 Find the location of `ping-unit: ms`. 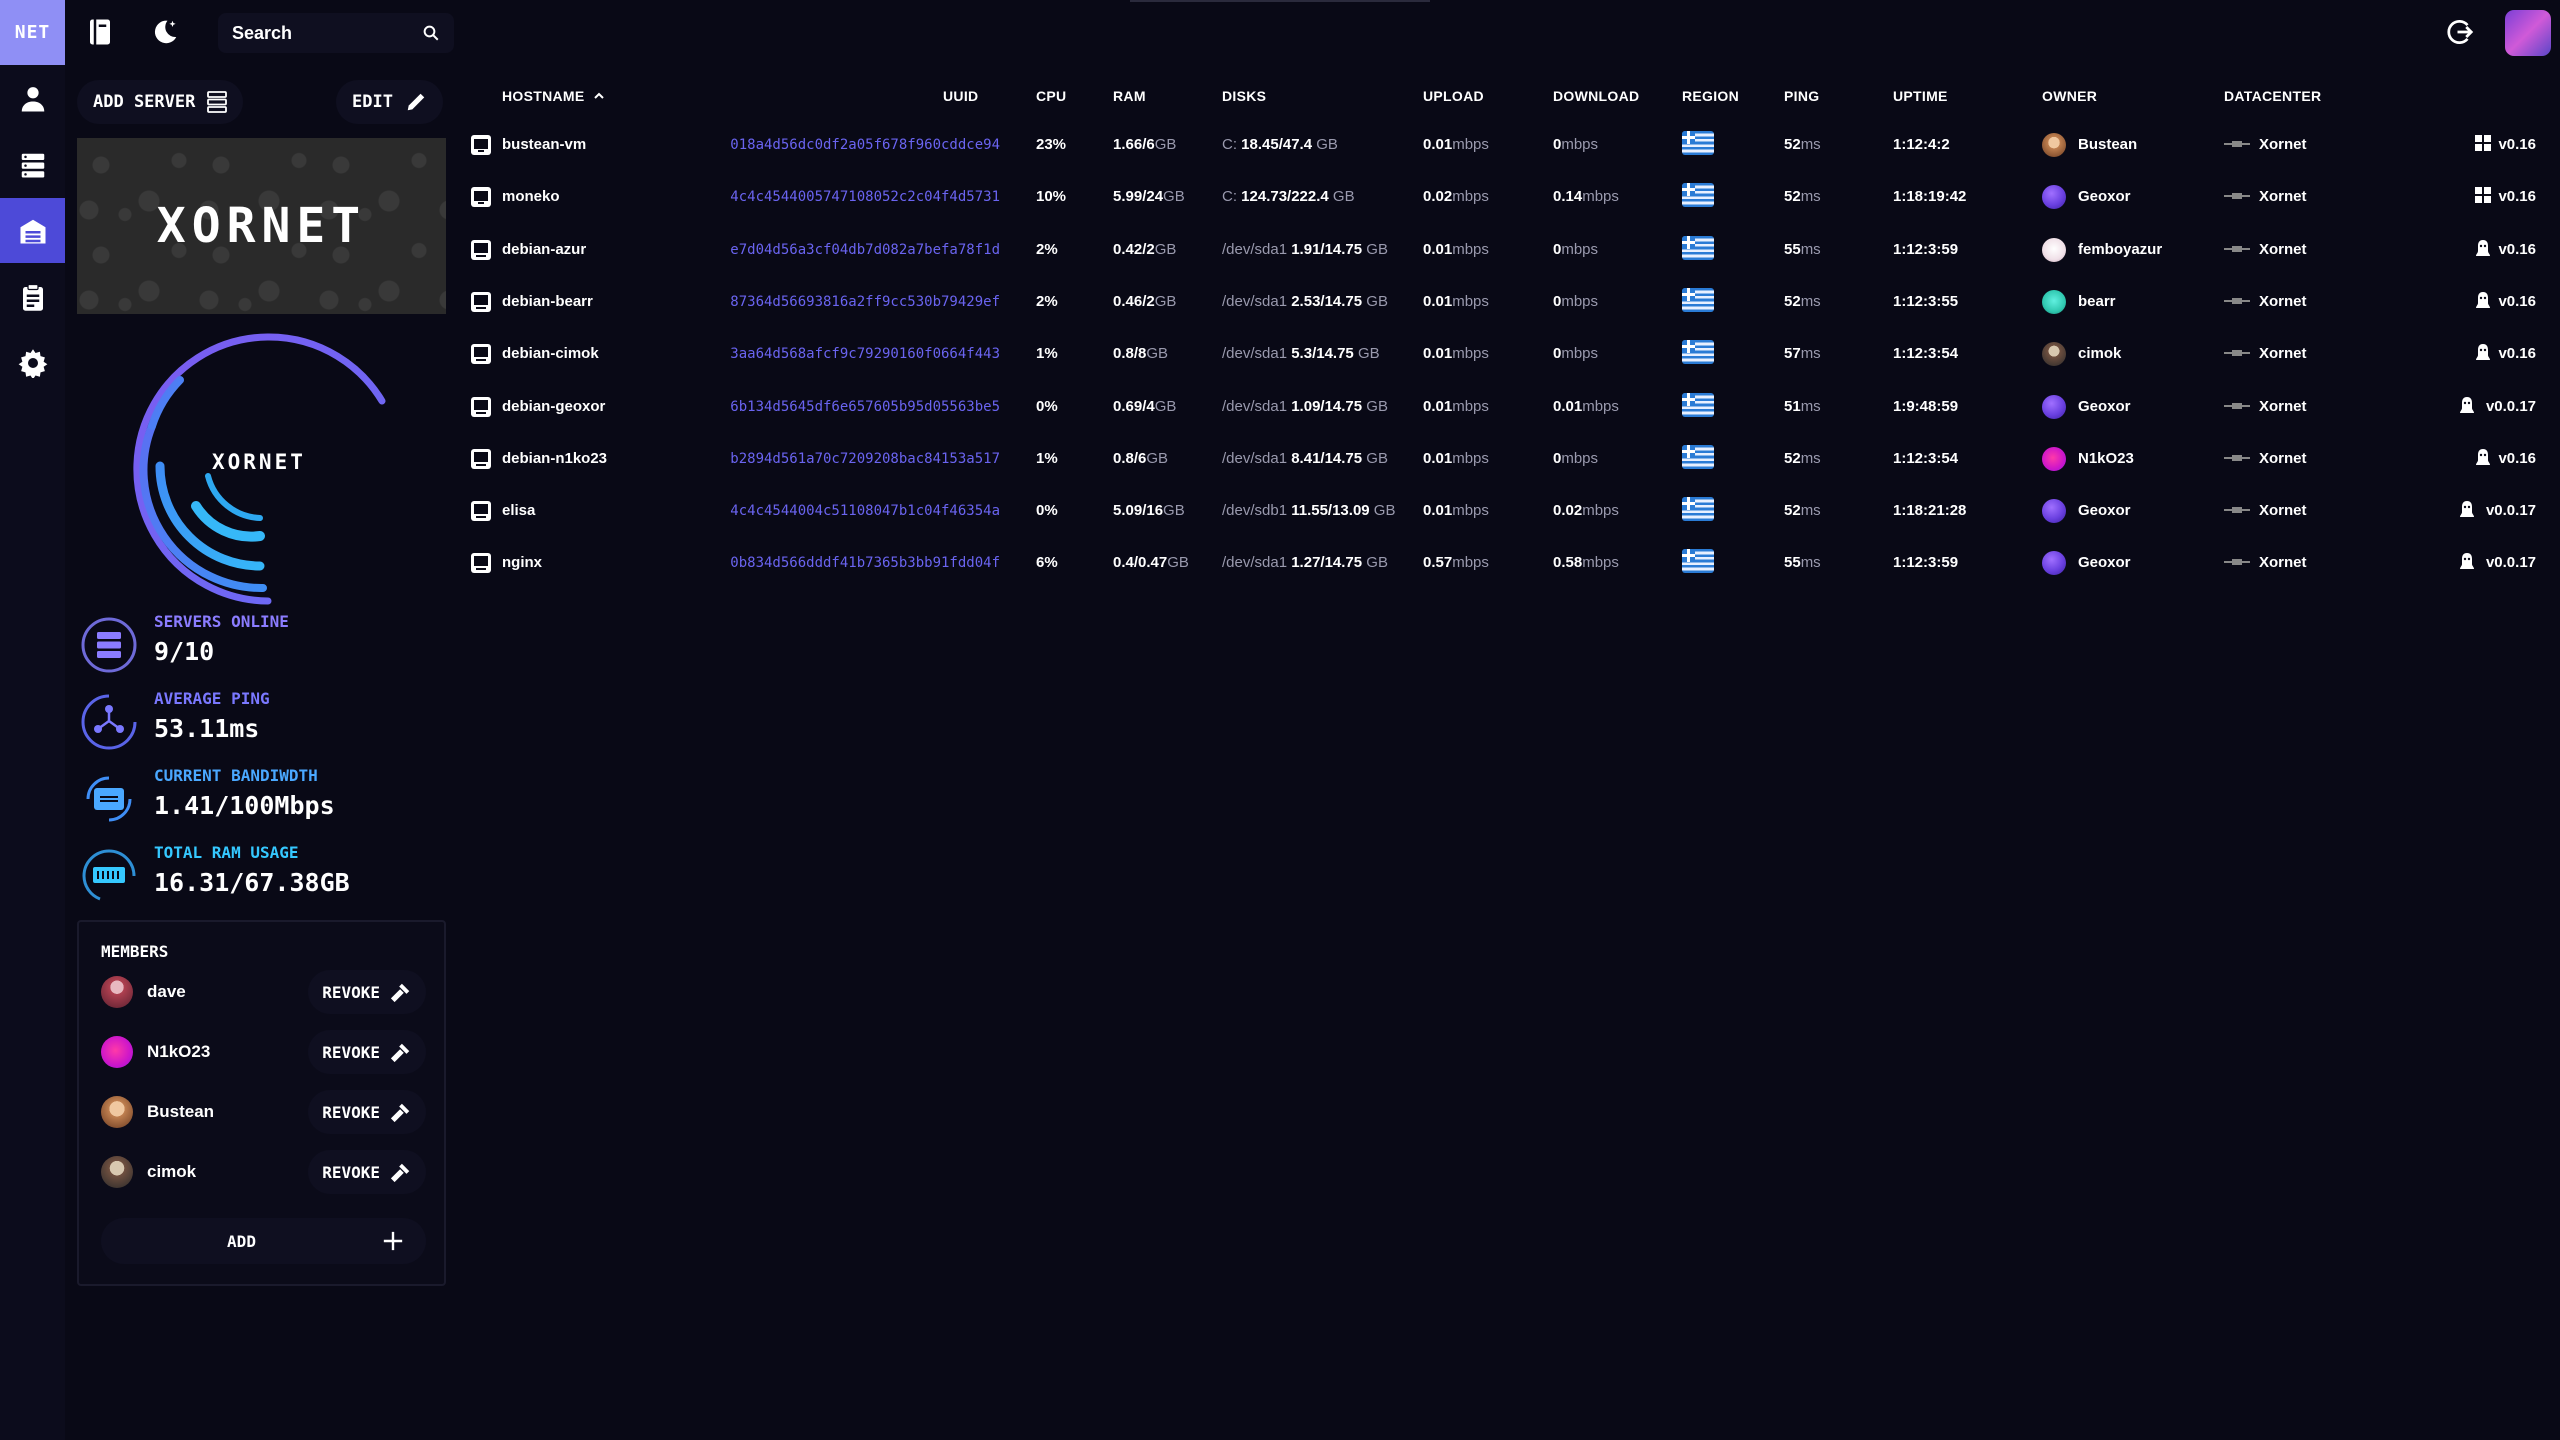

ping-unit: ms is located at coordinates (1810, 144).